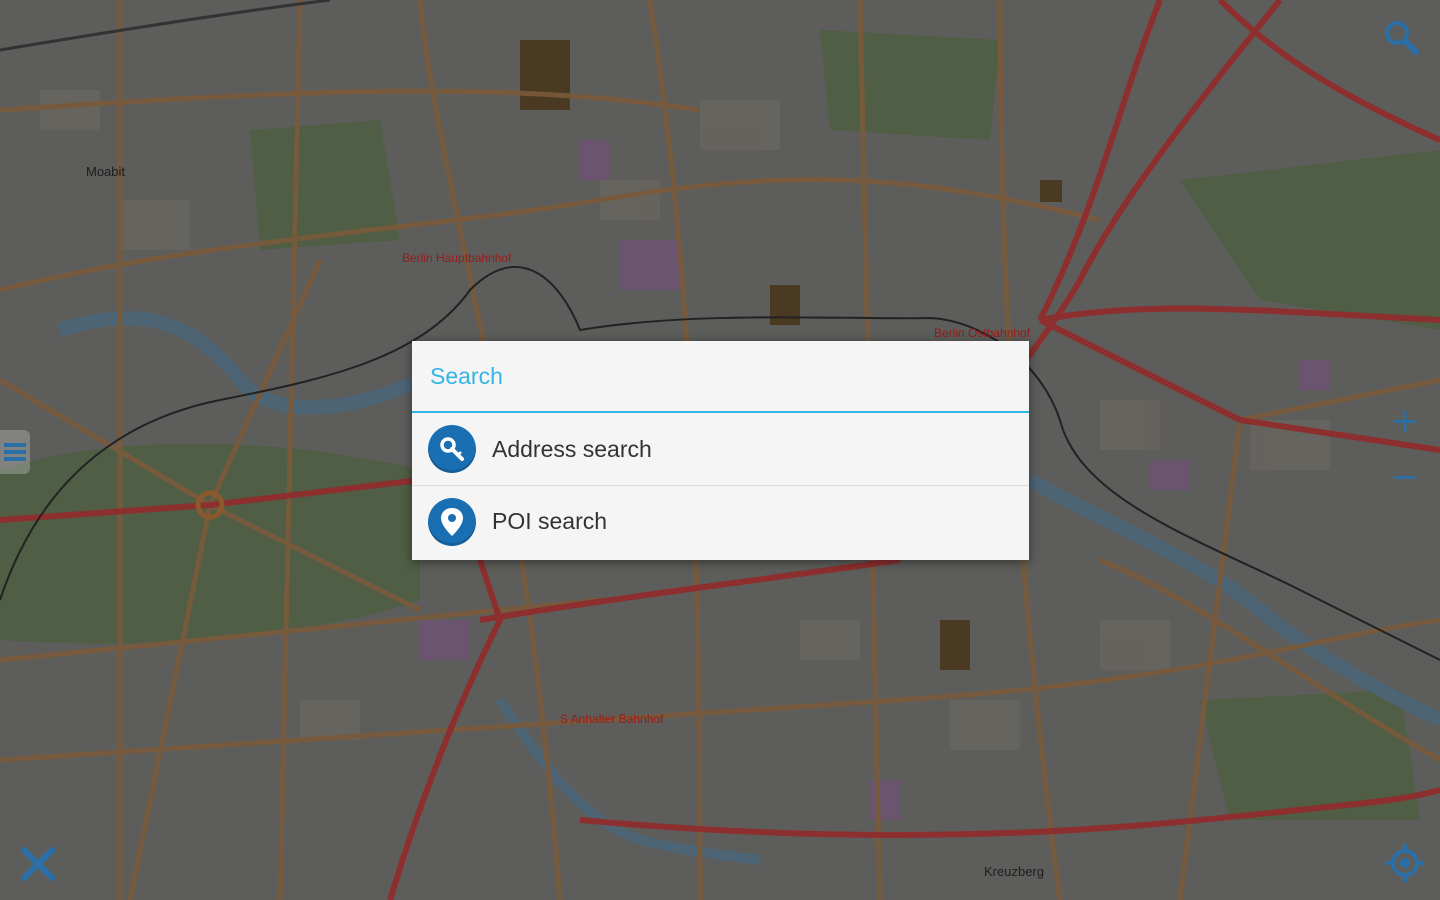  I want to click on poi-search-label: POI search, so click(550, 521).